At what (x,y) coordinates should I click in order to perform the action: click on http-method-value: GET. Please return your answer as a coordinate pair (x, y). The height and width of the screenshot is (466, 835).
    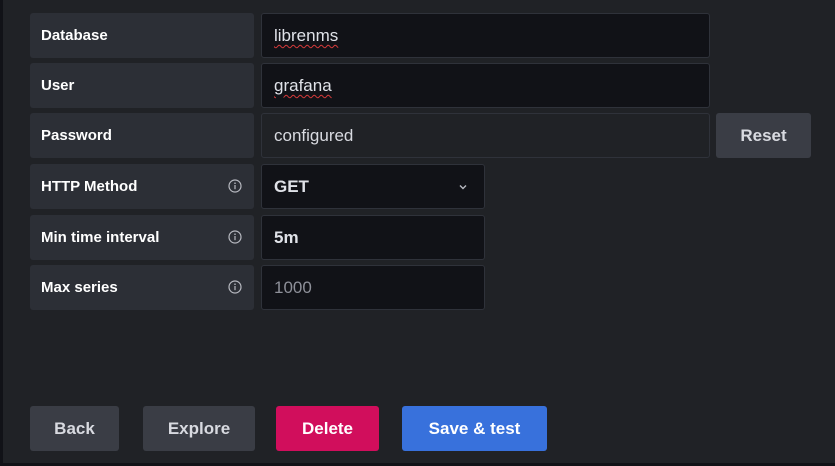
    Looking at the image, I should click on (291, 186).